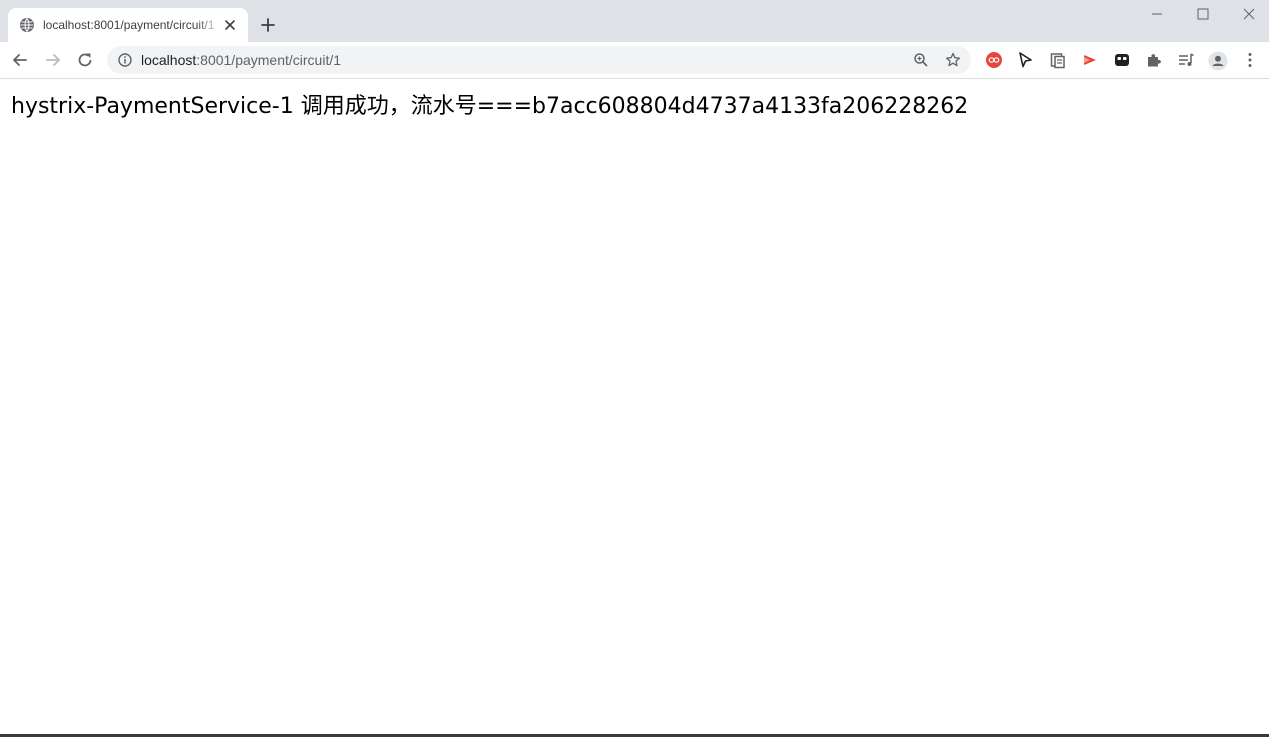 The width and height of the screenshot is (1269, 737). I want to click on minimize-icon, so click(1157, 14).